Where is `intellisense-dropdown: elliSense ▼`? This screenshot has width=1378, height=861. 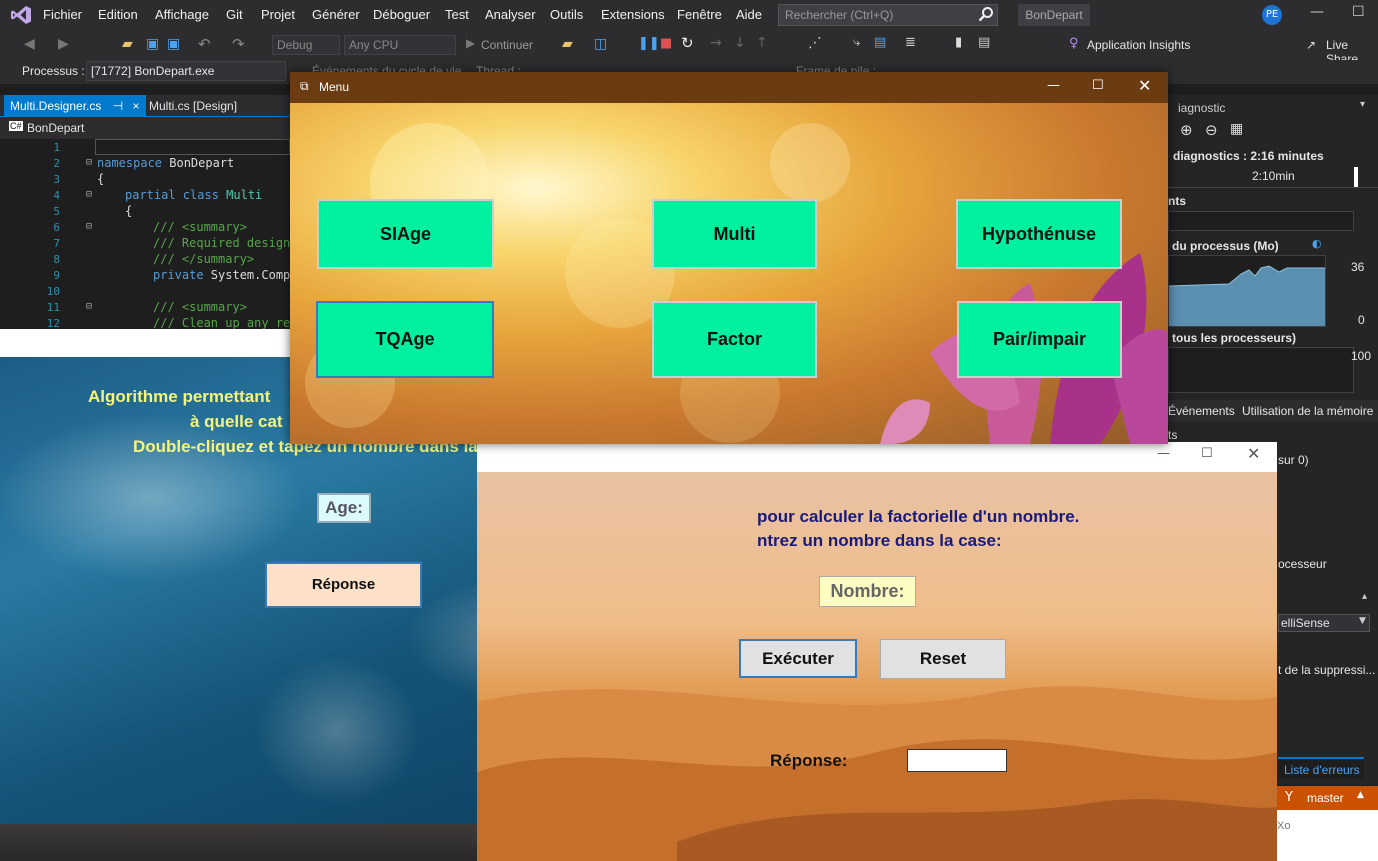
intellisense-dropdown: elliSense ▼ is located at coordinates (1324, 623).